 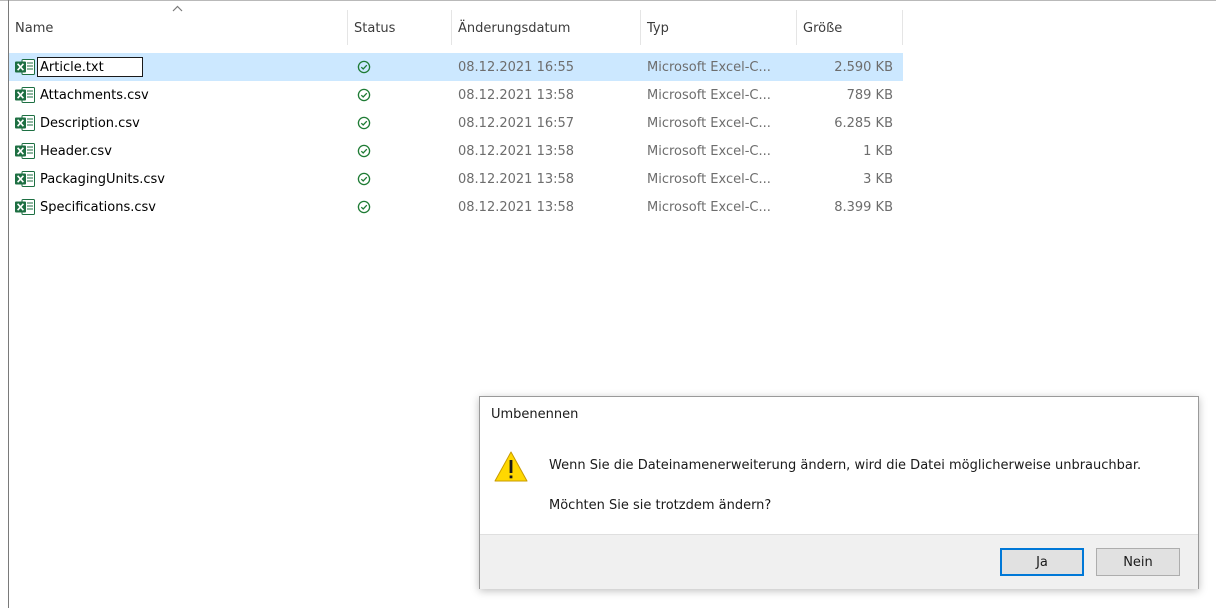 I want to click on column-header-type-label: Typ, so click(x=658, y=28).